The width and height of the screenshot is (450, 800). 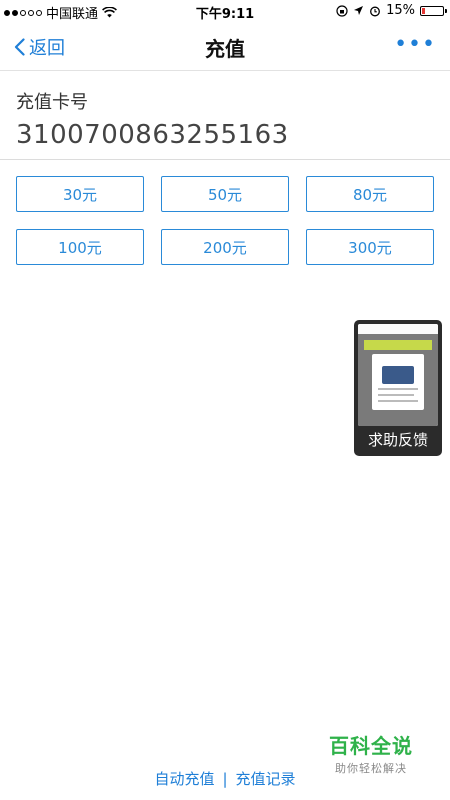 I want to click on battery-icon, so click(x=433, y=10).